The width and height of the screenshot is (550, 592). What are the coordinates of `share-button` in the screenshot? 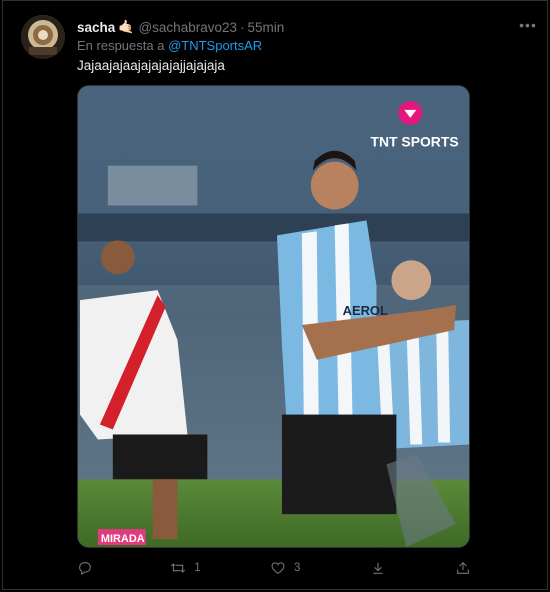 It's located at (463, 568).